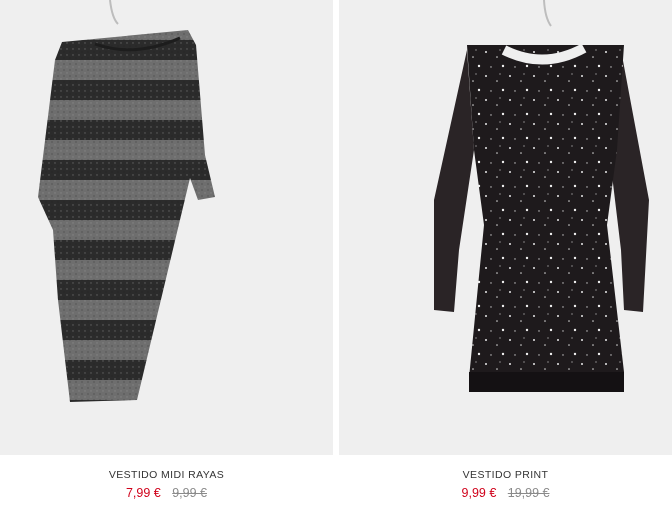  I want to click on product-name: VESTIDO PRINT, so click(505, 475).